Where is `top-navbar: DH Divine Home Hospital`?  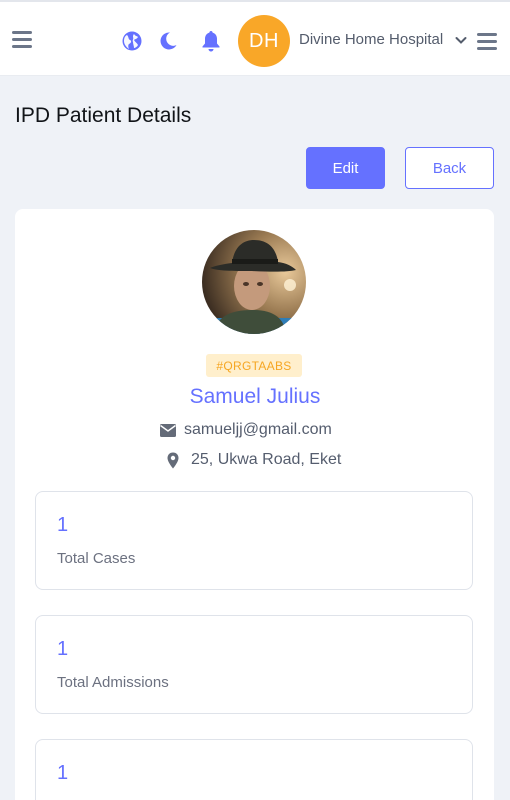 top-navbar: DH Divine Home Hospital is located at coordinates (255, 38).